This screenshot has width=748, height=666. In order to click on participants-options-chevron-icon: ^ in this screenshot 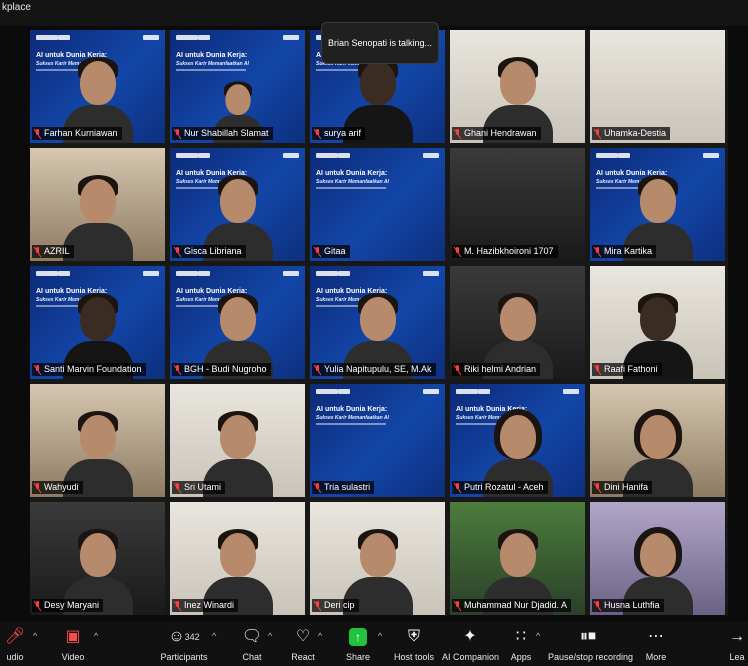, I will do `click(214, 636)`.